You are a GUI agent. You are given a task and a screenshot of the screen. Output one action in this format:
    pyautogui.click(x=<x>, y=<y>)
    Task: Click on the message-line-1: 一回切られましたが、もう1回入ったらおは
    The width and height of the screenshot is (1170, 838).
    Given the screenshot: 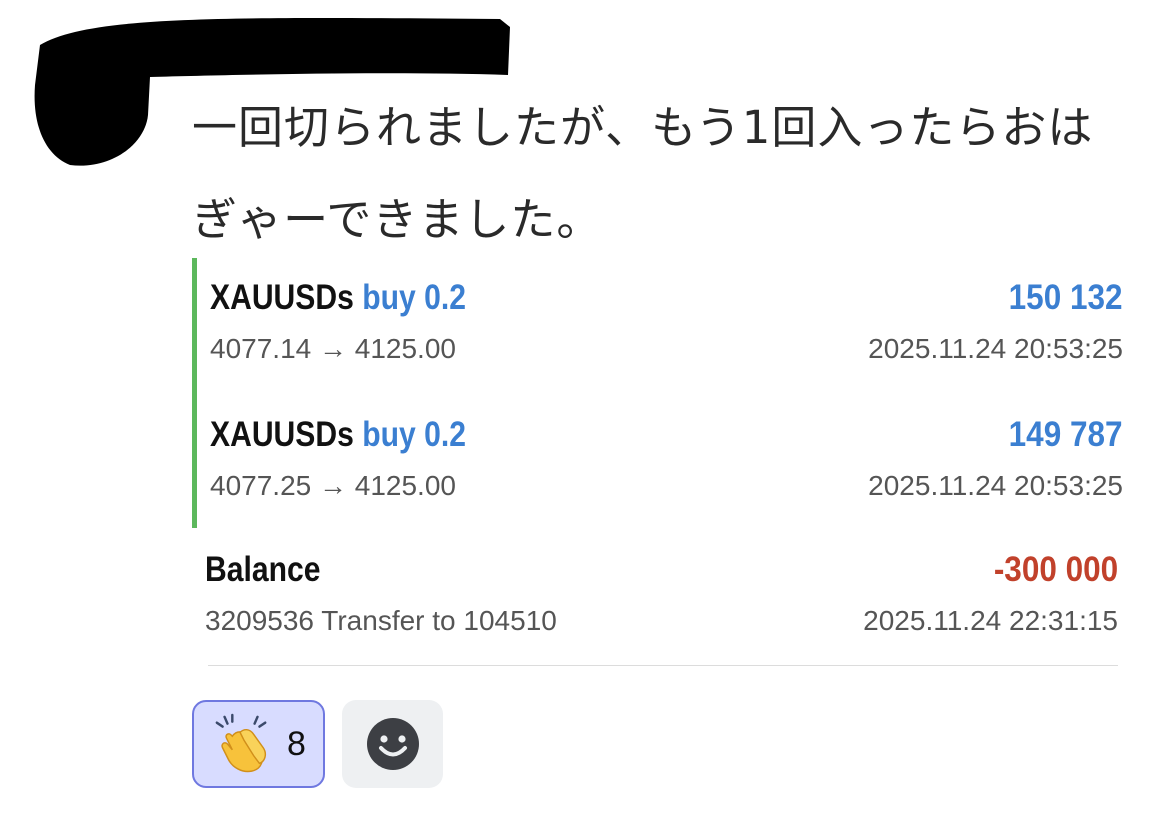 What is the action you would take?
    pyautogui.click(x=643, y=127)
    